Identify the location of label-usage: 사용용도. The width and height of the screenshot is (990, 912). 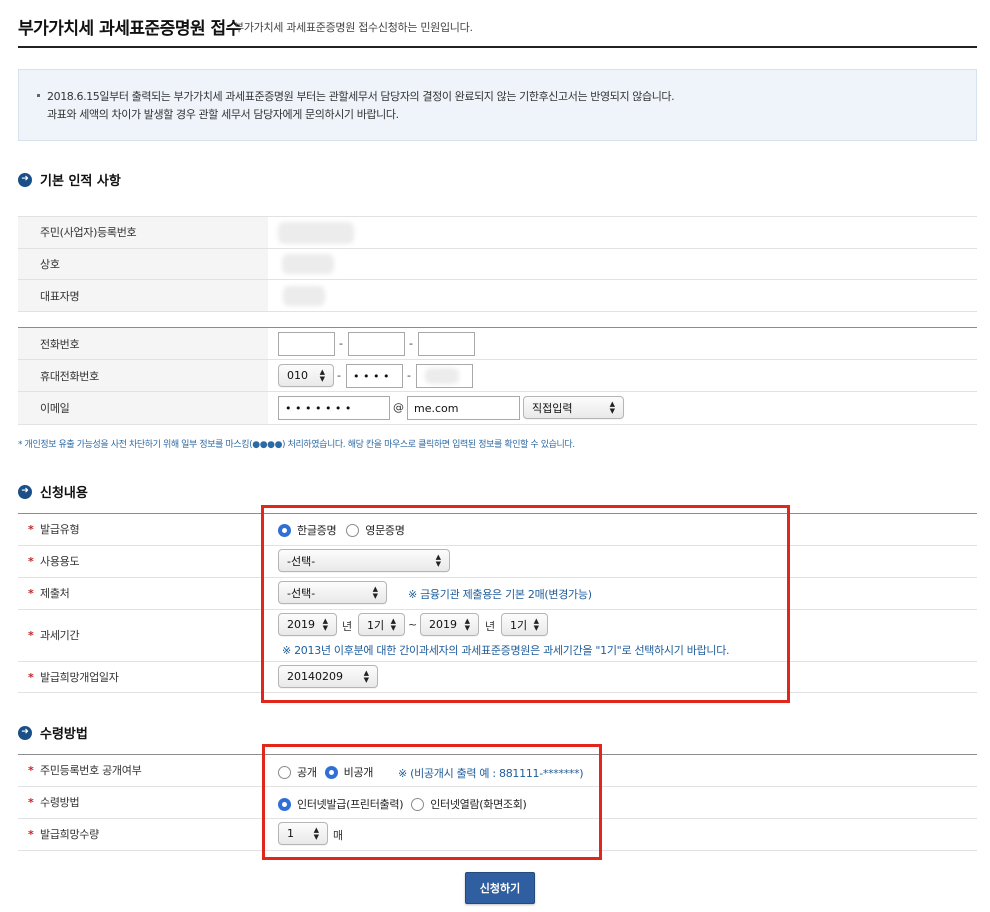
(60, 561).